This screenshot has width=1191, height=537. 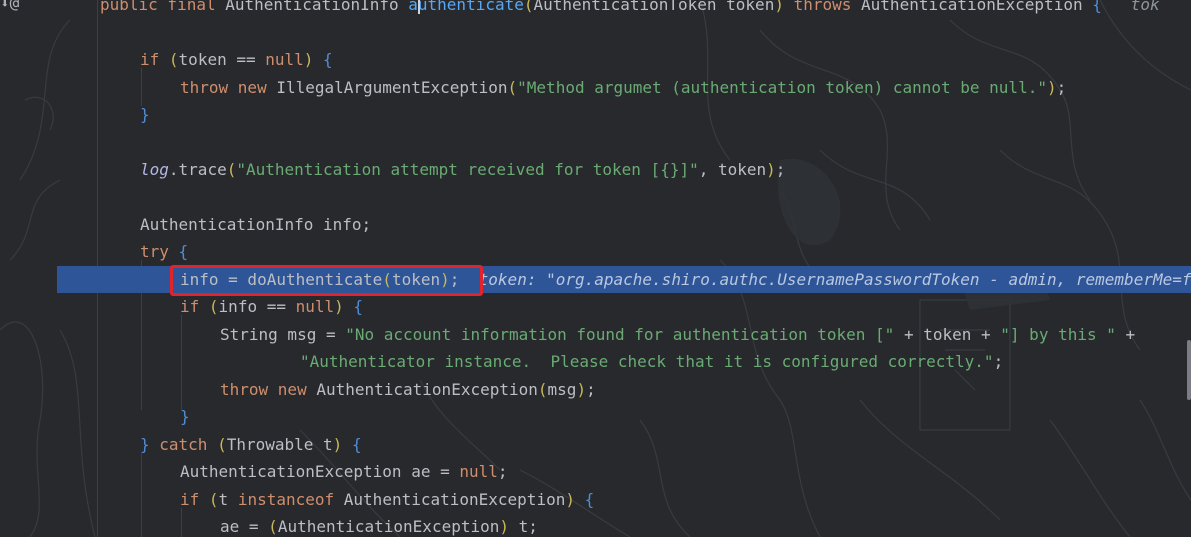 I want to click on code-line-close-if-token: }, so click(x=595, y=114).